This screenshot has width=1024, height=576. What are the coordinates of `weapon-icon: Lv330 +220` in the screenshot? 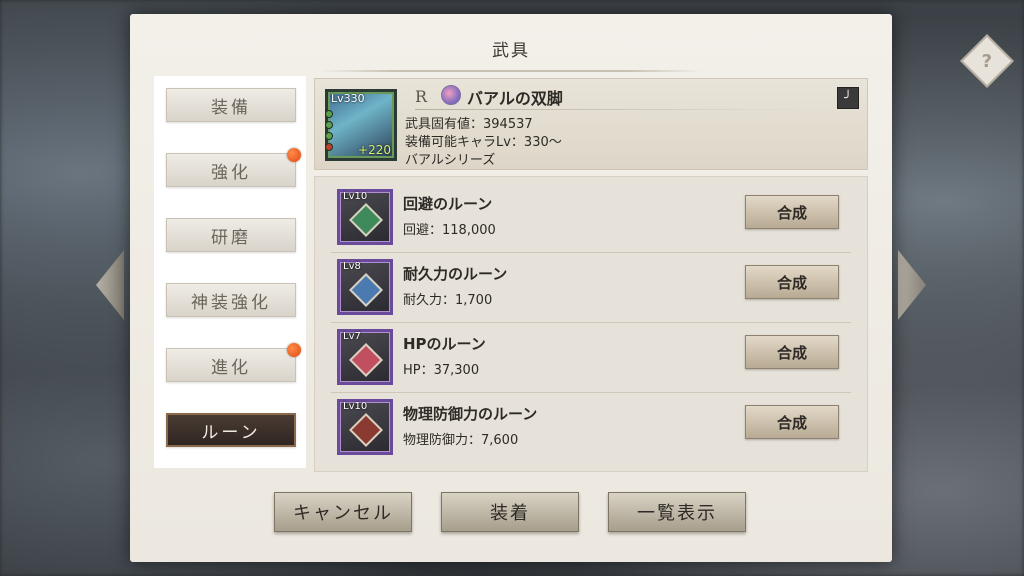 It's located at (361, 125).